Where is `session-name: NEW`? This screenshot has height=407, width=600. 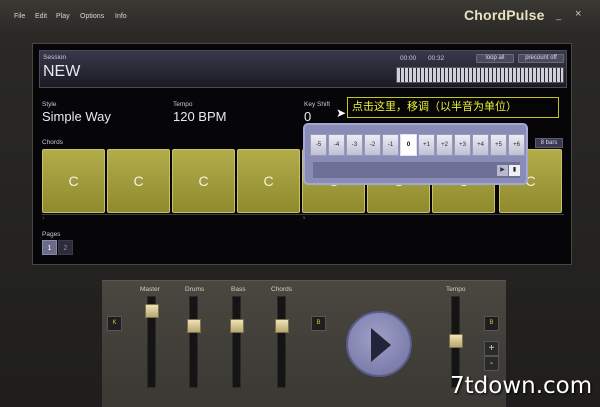
session-name: NEW is located at coordinates (62, 71).